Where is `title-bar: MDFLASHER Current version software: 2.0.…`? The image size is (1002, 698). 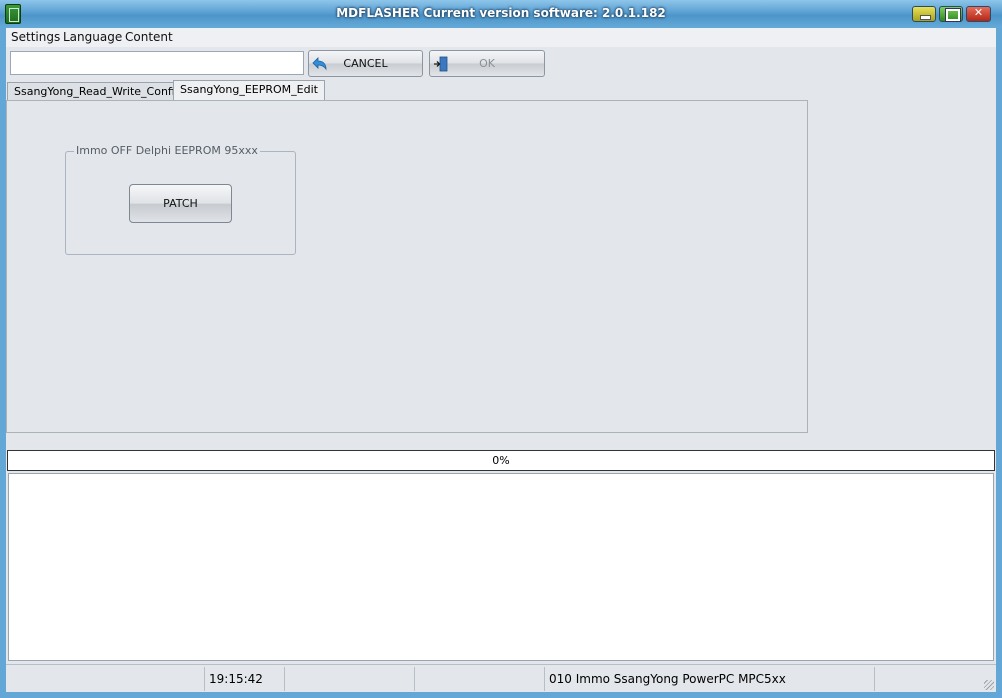 title-bar: MDFLASHER Current version software: 2.0.… is located at coordinates (501, 14).